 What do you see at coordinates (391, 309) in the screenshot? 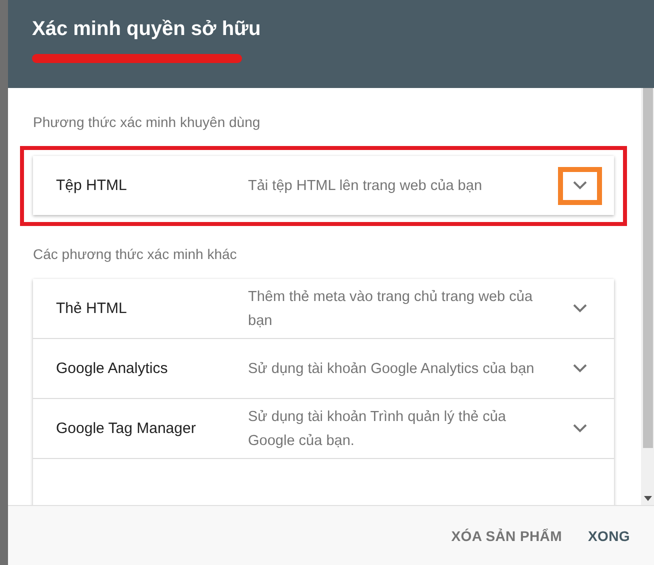
I see `method-description: Thêm thẻ meta vào trang chủ trang web của bạn` at bounding box center [391, 309].